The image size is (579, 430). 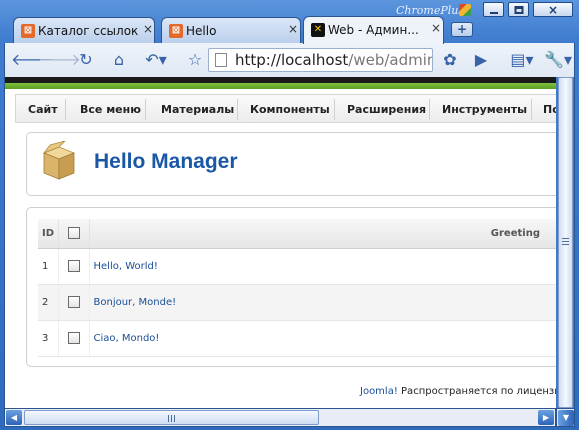 I want to click on browser-logo-icon, so click(x=465, y=10).